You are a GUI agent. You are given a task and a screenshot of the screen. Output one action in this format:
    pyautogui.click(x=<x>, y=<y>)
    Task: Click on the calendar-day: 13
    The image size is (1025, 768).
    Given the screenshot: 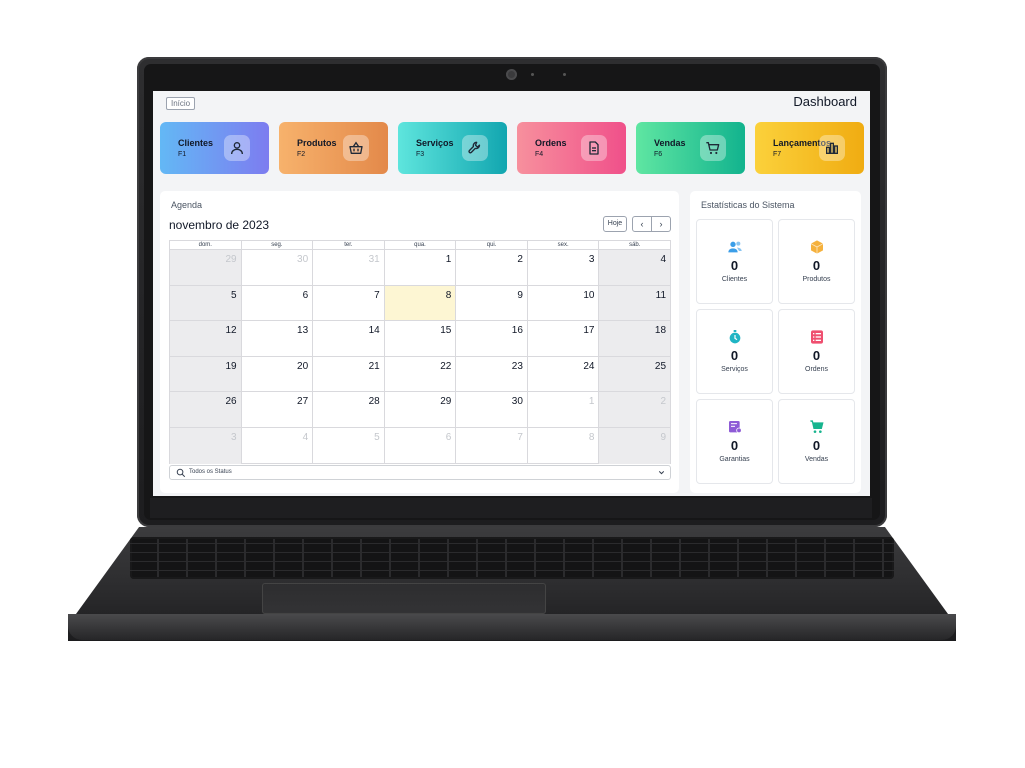 What is the action you would take?
    pyautogui.click(x=276, y=338)
    